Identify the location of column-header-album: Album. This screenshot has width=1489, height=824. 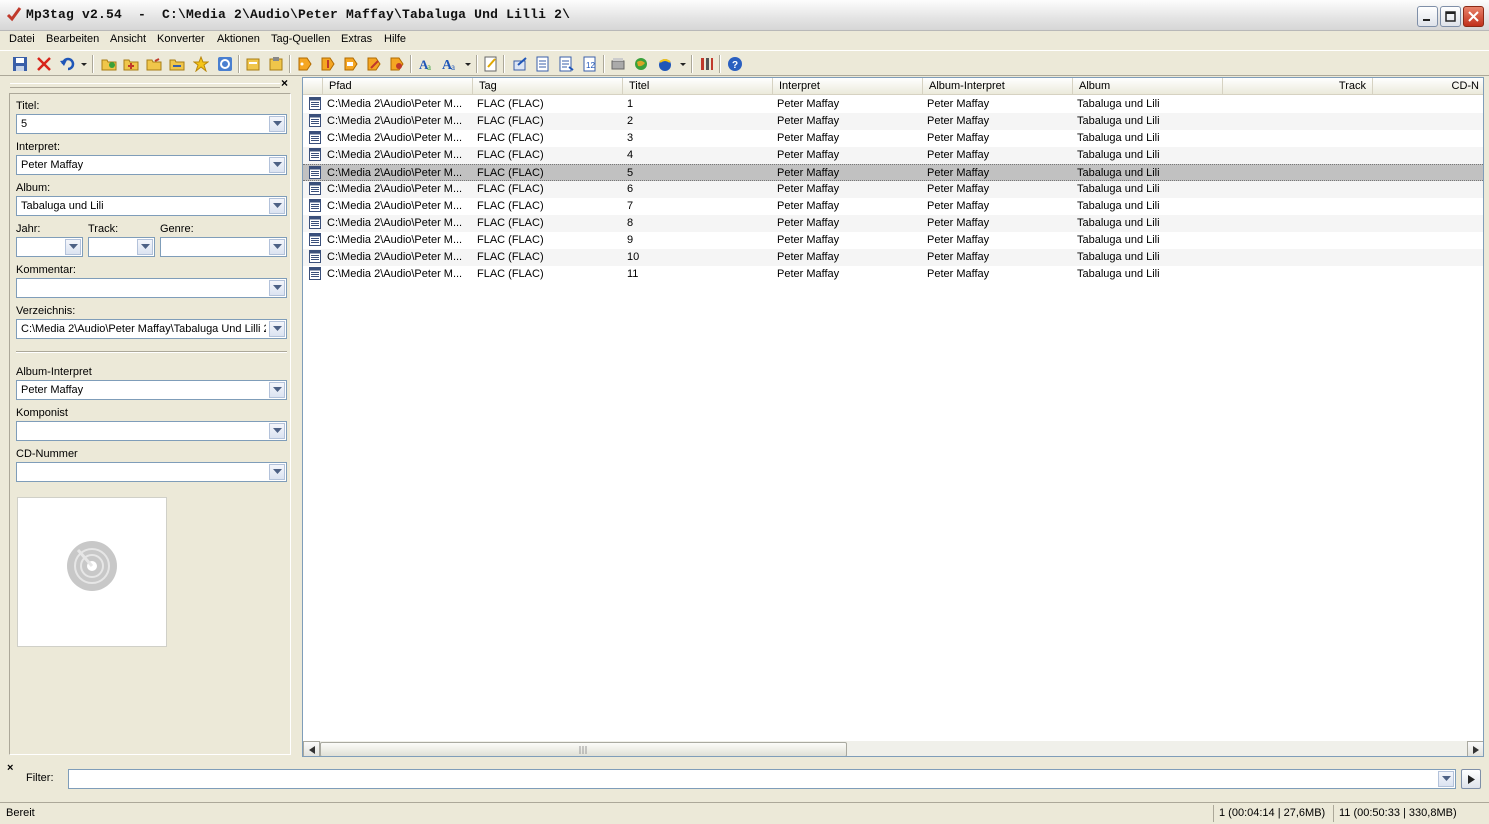
(1148, 86).